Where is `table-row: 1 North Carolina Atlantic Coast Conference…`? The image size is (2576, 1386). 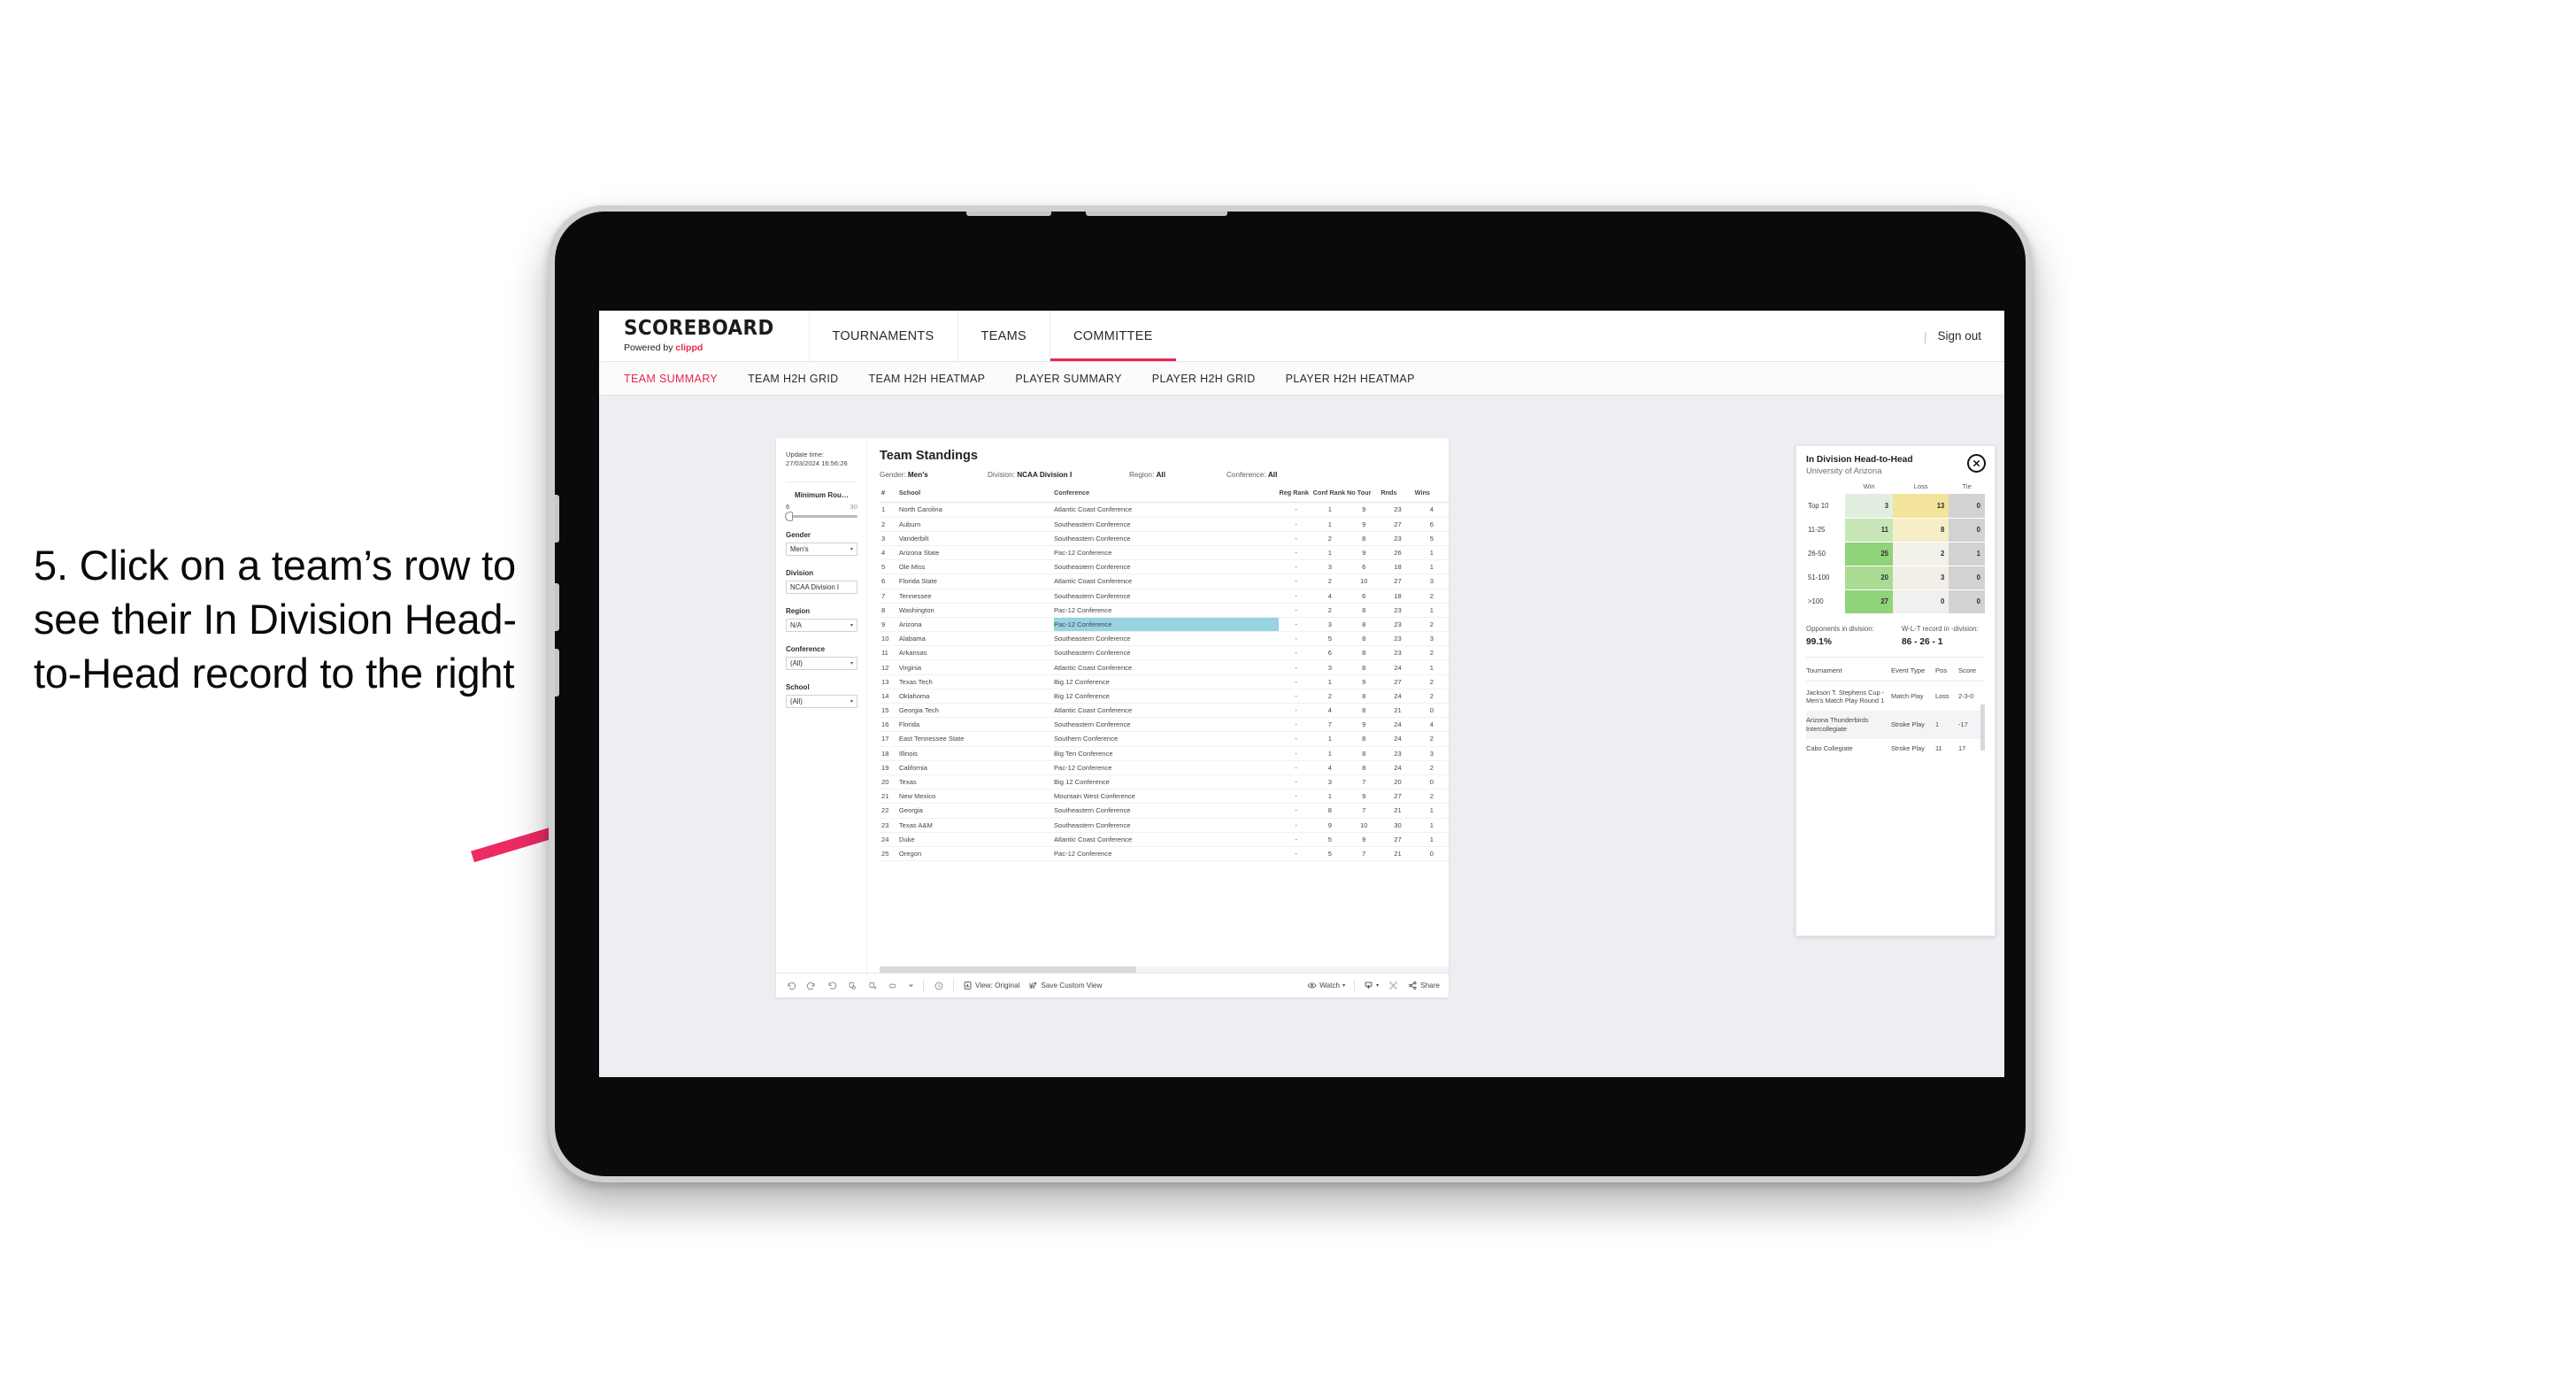 table-row: 1 North Carolina Atlantic Coast Conference… is located at coordinates (1164, 510).